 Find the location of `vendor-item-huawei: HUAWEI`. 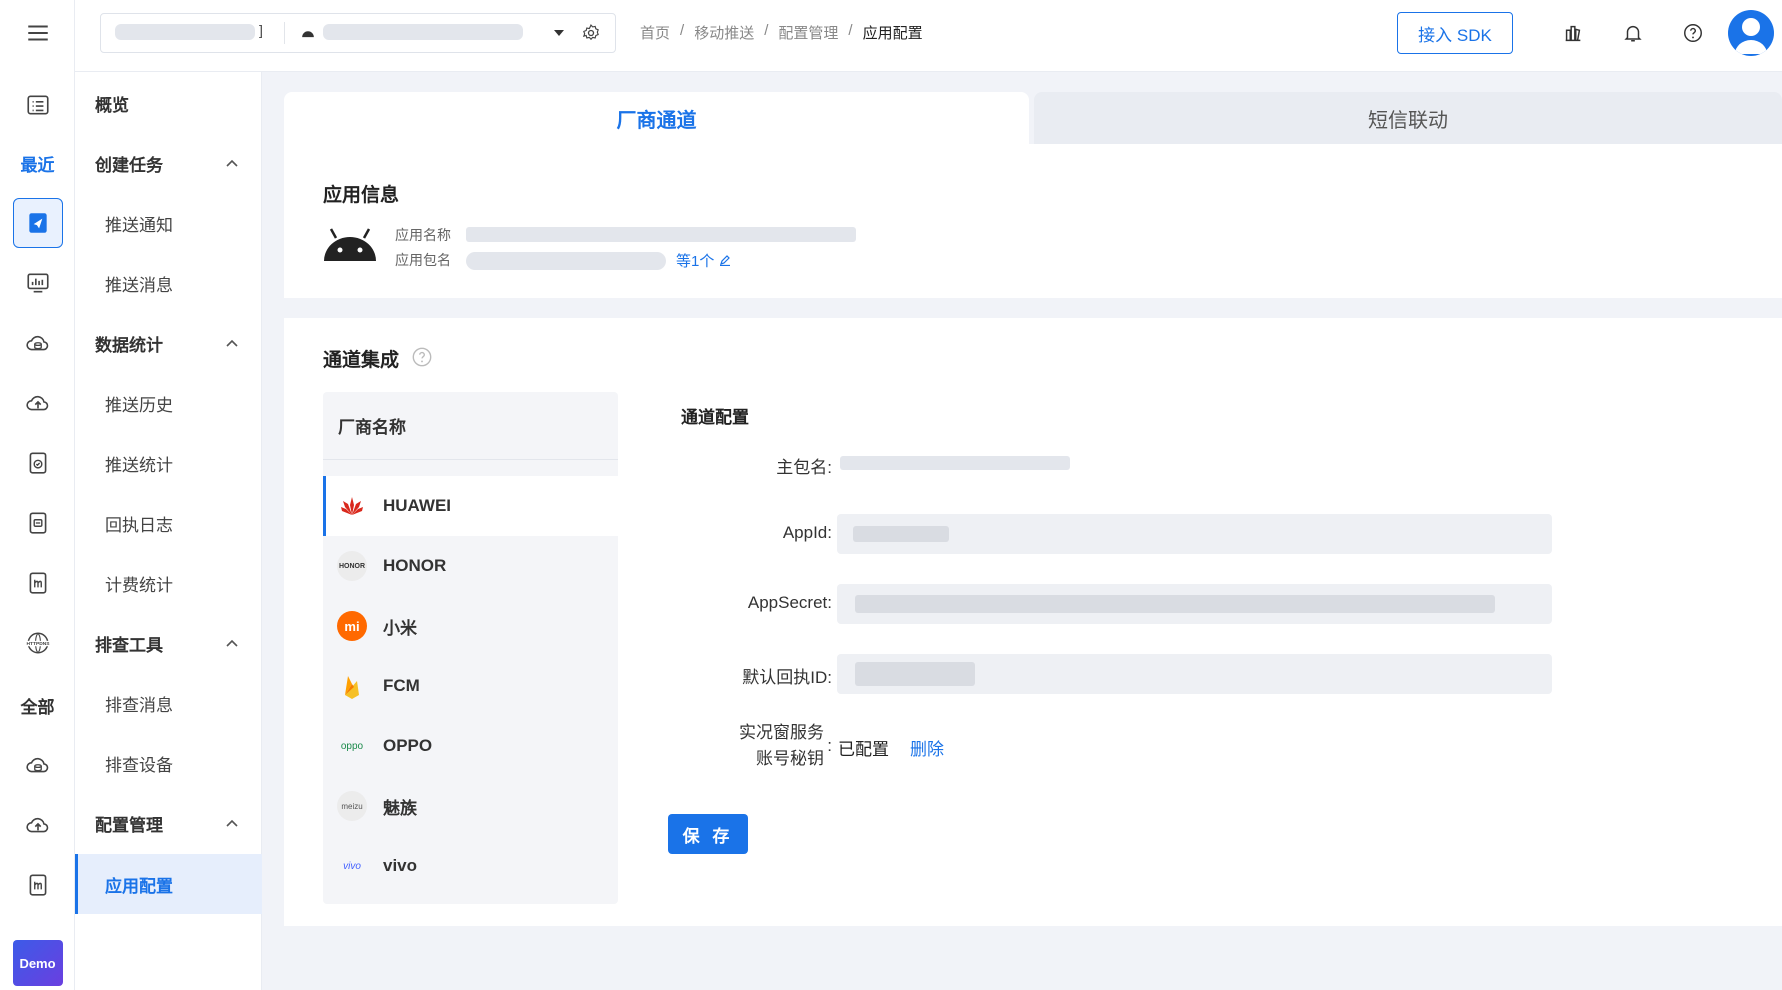

vendor-item-huawei: HUAWEI is located at coordinates (470, 506).